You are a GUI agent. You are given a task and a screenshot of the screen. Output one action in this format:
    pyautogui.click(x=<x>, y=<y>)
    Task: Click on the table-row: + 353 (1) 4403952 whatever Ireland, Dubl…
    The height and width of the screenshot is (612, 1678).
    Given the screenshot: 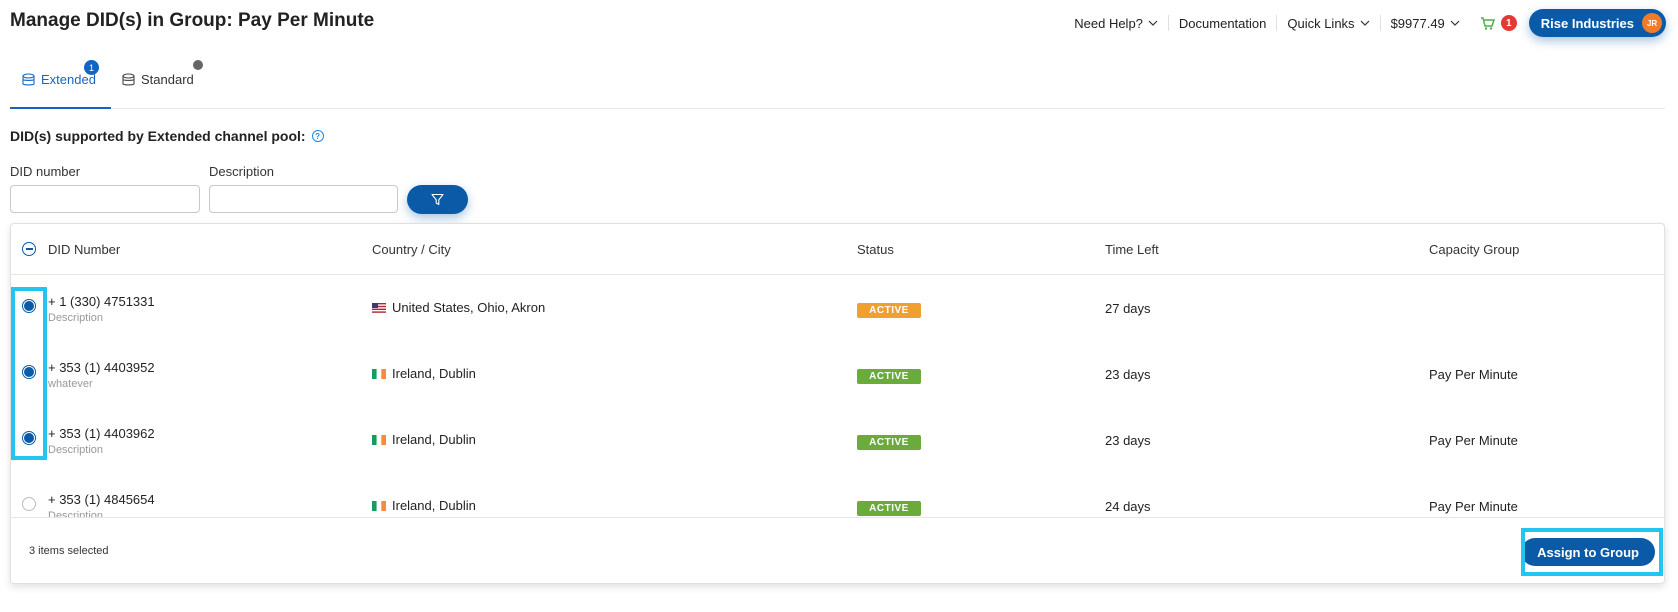 What is the action you would take?
    pyautogui.click(x=837, y=375)
    